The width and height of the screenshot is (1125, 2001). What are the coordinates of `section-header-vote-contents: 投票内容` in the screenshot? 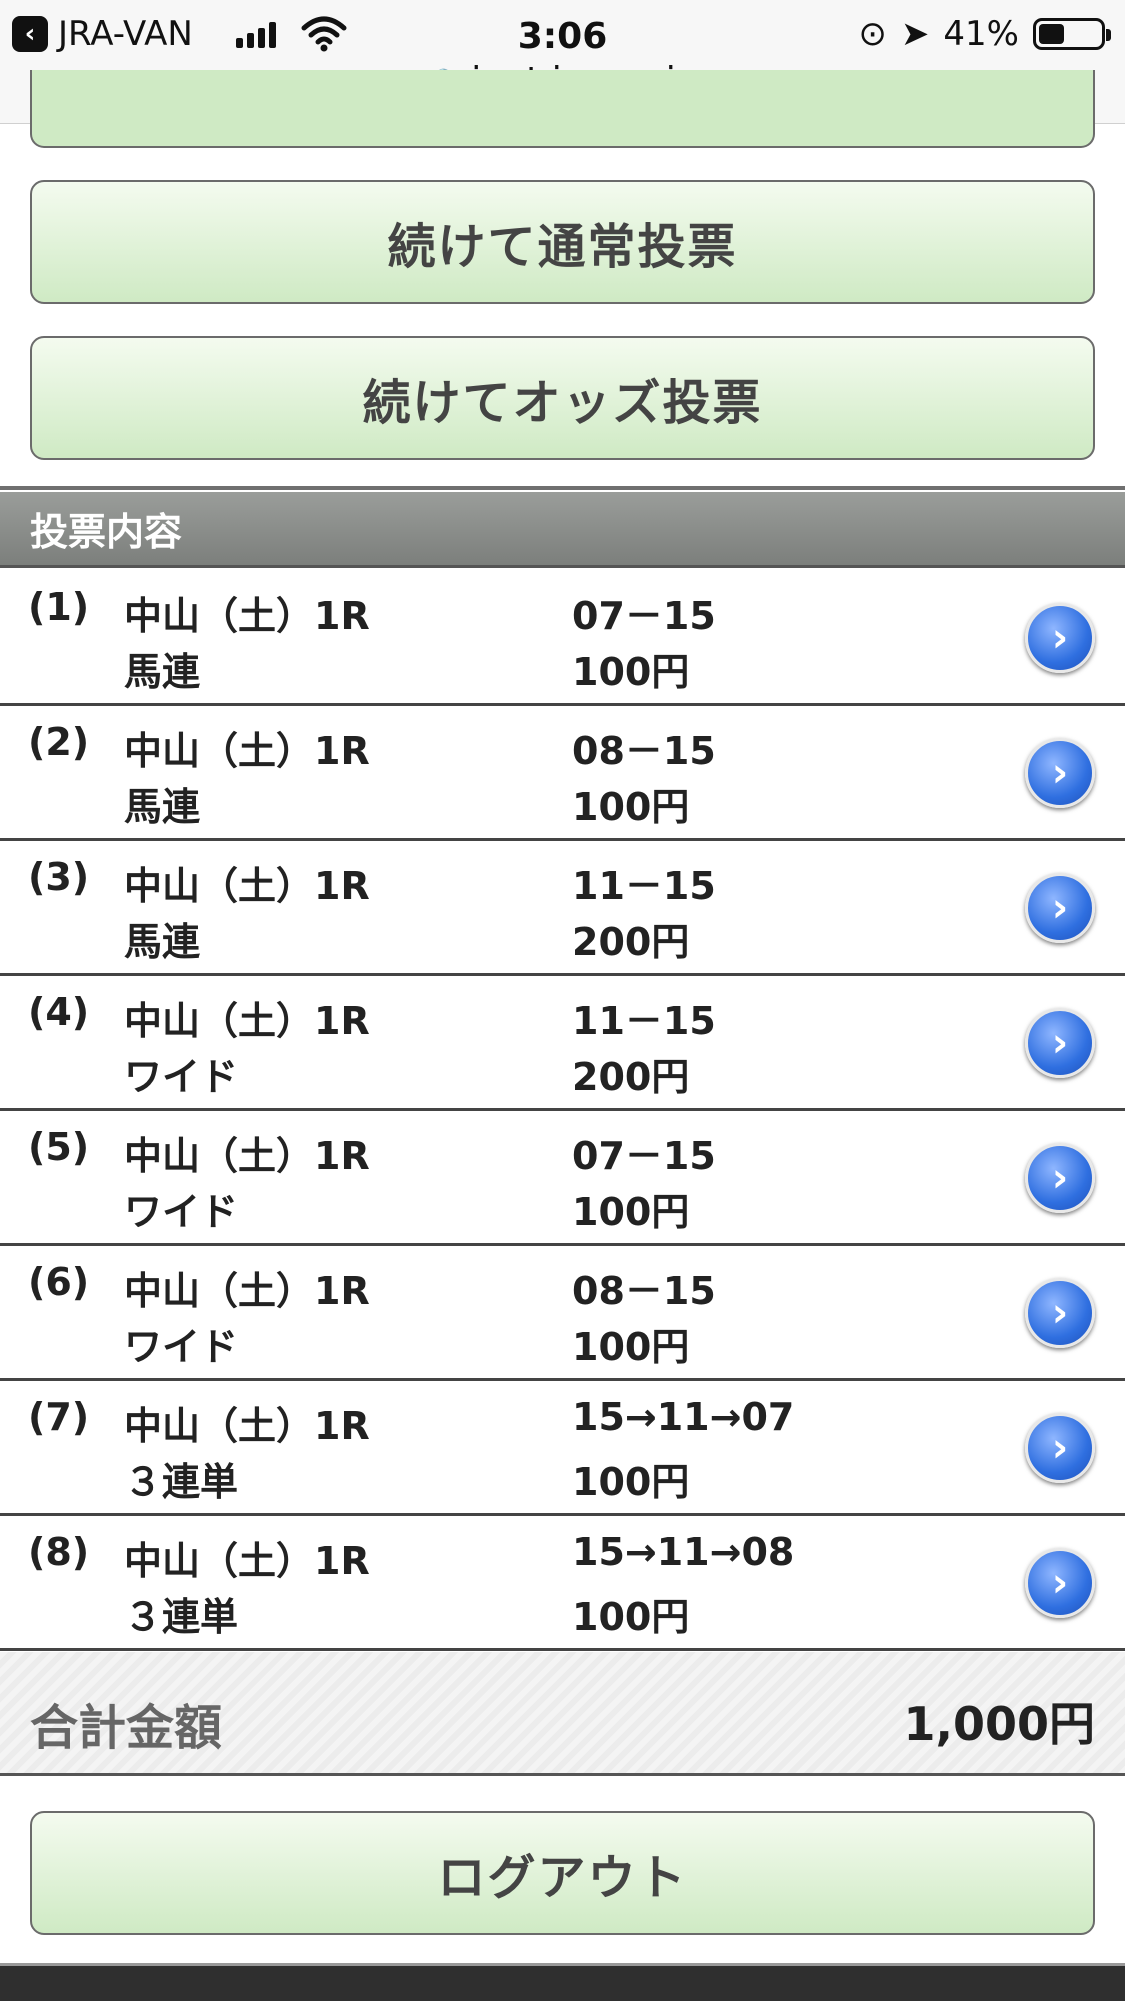 It's located at (562, 530).